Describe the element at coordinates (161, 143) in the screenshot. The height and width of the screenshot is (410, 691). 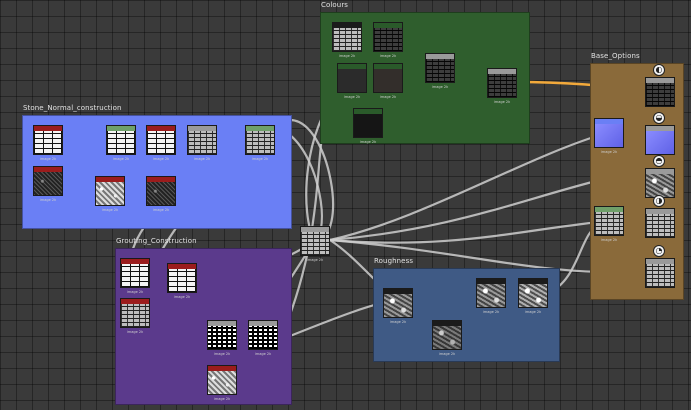
I see `node-stone-bricks-3: image 2k` at that location.